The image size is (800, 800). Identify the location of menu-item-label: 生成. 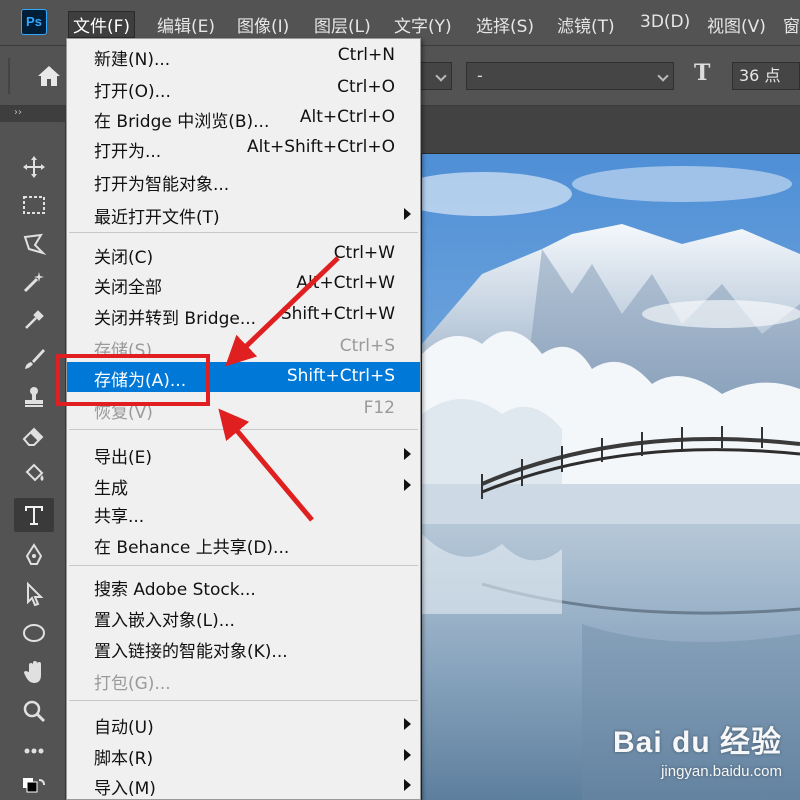
(111, 489).